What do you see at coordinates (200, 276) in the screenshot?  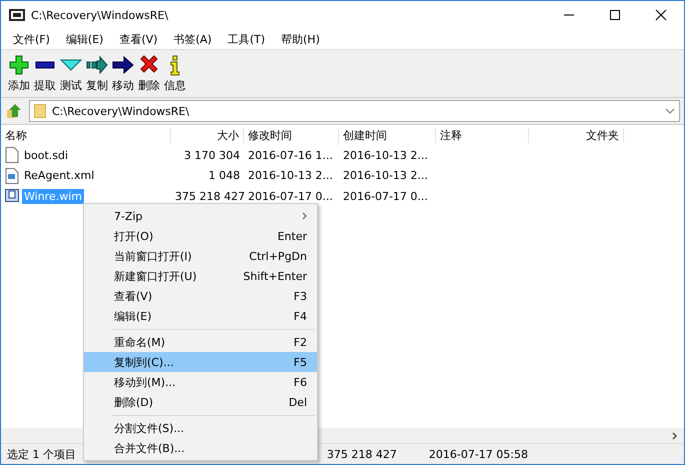 I see `context-menu-item: 新建窗口打开(U) Shift+Enter` at bounding box center [200, 276].